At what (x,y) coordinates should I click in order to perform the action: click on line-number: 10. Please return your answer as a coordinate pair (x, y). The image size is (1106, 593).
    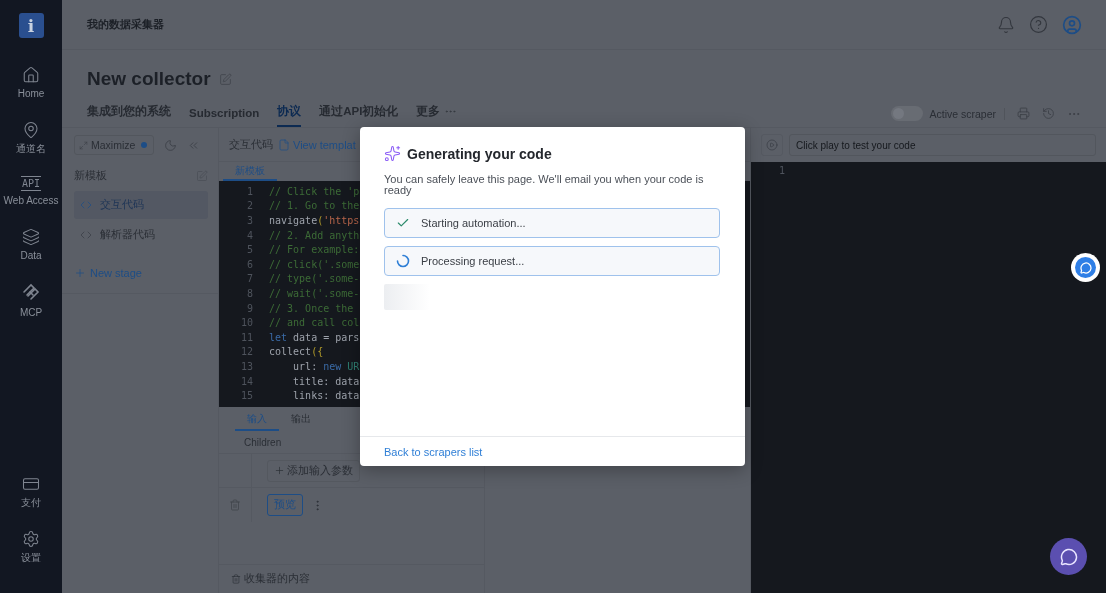
    Looking at the image, I should click on (246, 323).